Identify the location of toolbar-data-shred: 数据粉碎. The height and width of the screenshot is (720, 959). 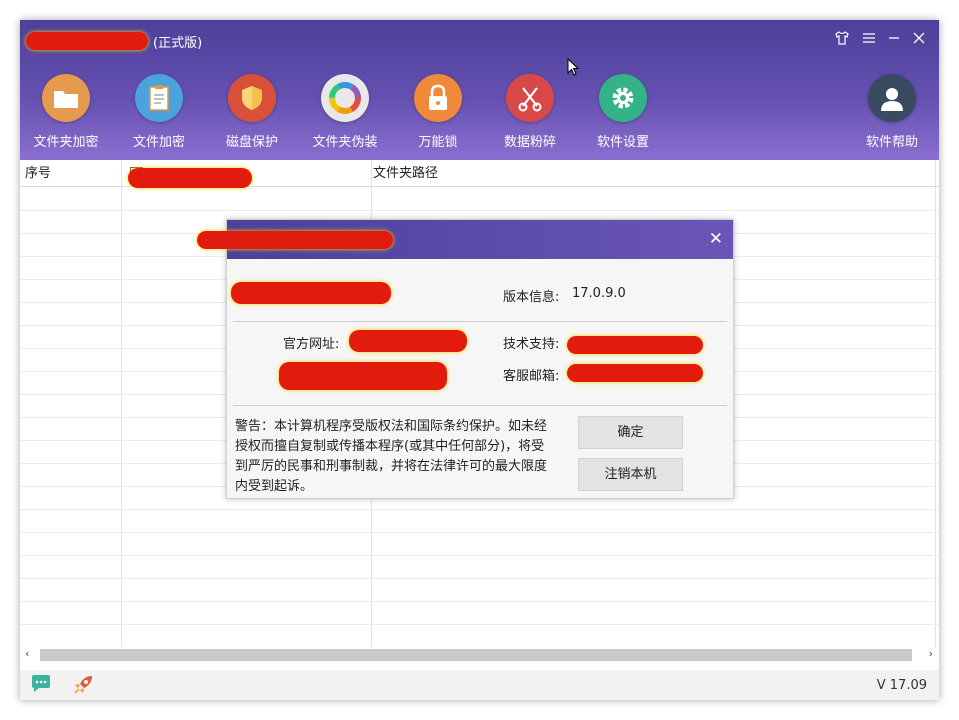
(530, 112).